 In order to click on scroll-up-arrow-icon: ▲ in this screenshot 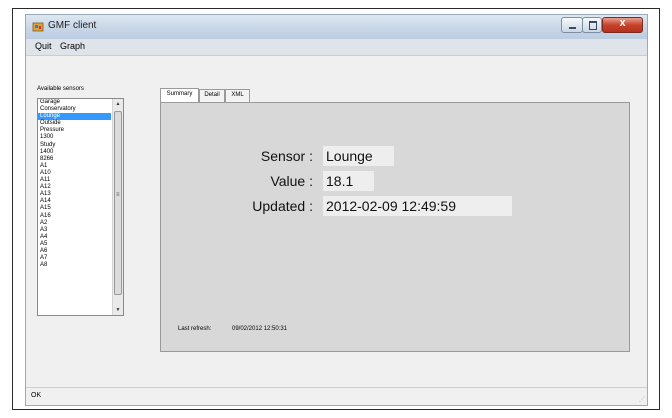, I will do `click(118, 104)`.